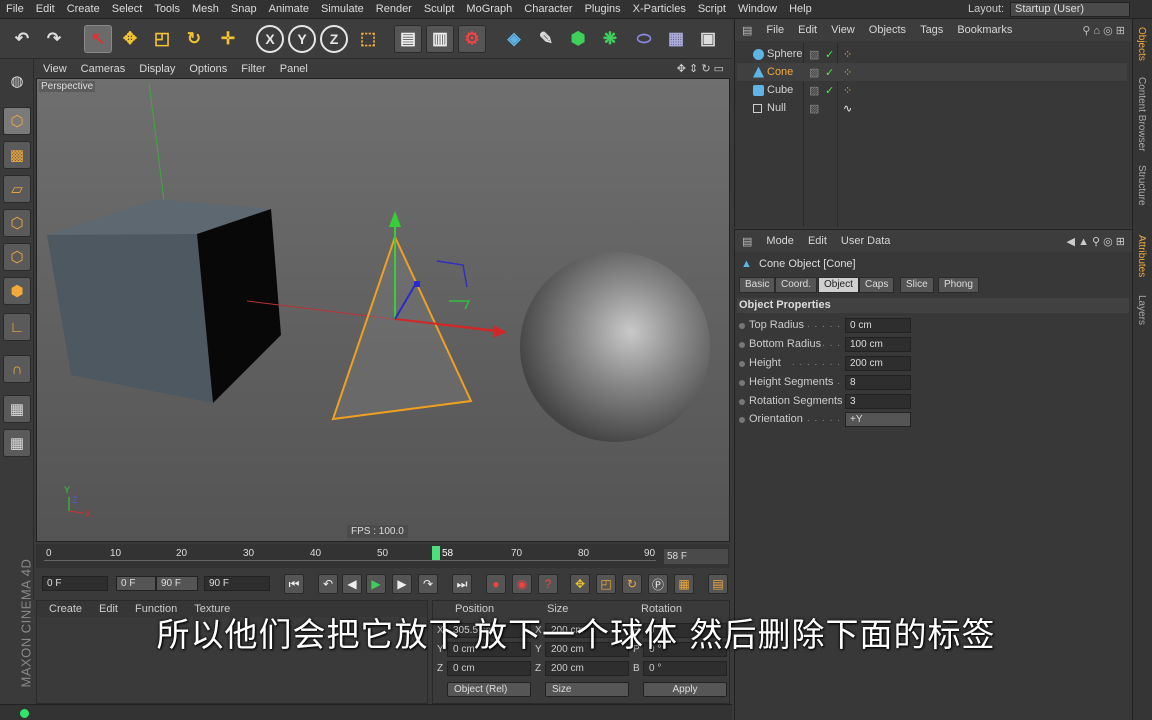 The height and width of the screenshot is (720, 1152). What do you see at coordinates (17, 155) in the screenshot?
I see `texture-mode-icon: ▩` at bounding box center [17, 155].